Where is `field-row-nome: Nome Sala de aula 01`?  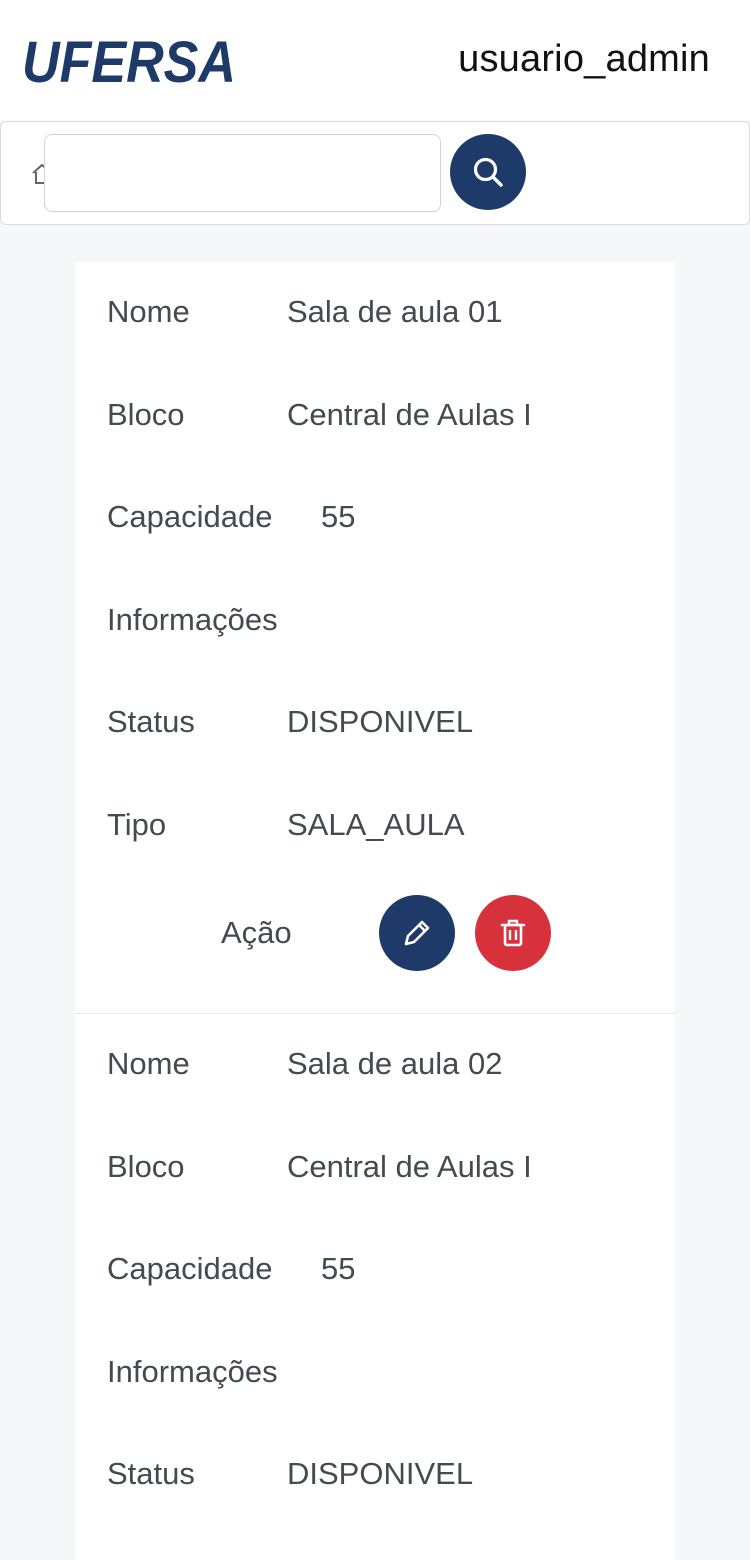
field-row-nome: Nome Sala de aula 01 is located at coordinates (375, 313).